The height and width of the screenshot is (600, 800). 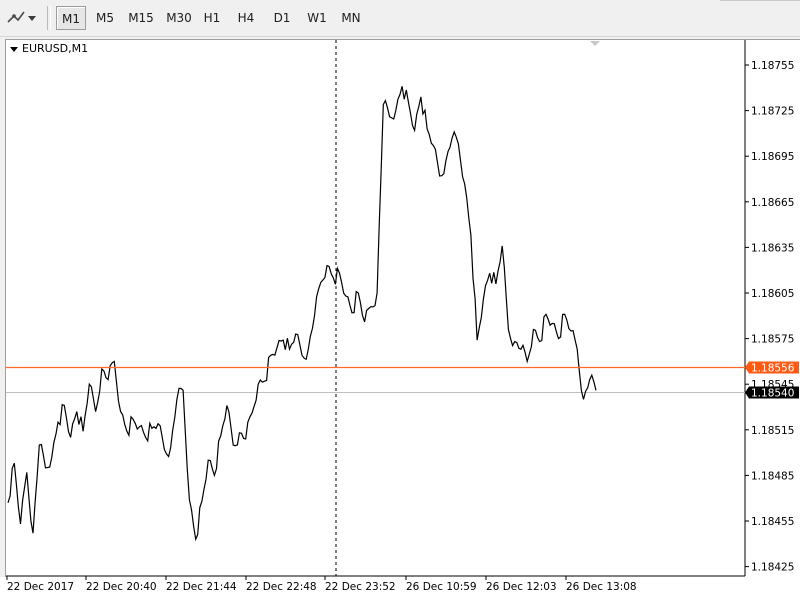 What do you see at coordinates (772, 476) in the screenshot?
I see `price-level-label: 1.18485` at bounding box center [772, 476].